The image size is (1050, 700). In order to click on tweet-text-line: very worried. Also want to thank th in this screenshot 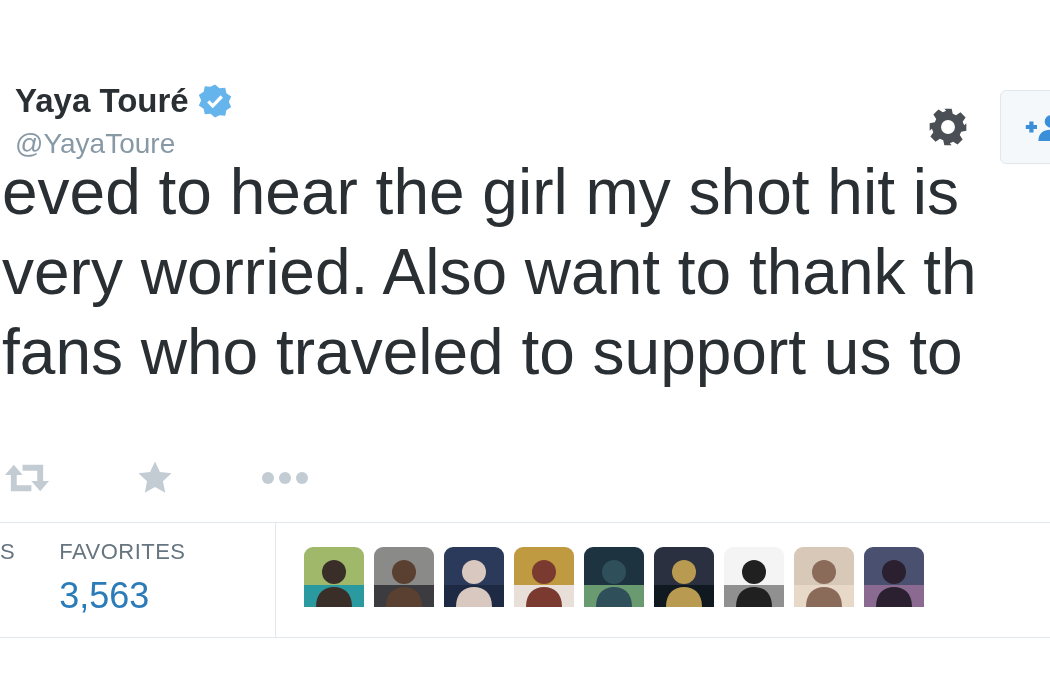, I will do `click(490, 272)`.